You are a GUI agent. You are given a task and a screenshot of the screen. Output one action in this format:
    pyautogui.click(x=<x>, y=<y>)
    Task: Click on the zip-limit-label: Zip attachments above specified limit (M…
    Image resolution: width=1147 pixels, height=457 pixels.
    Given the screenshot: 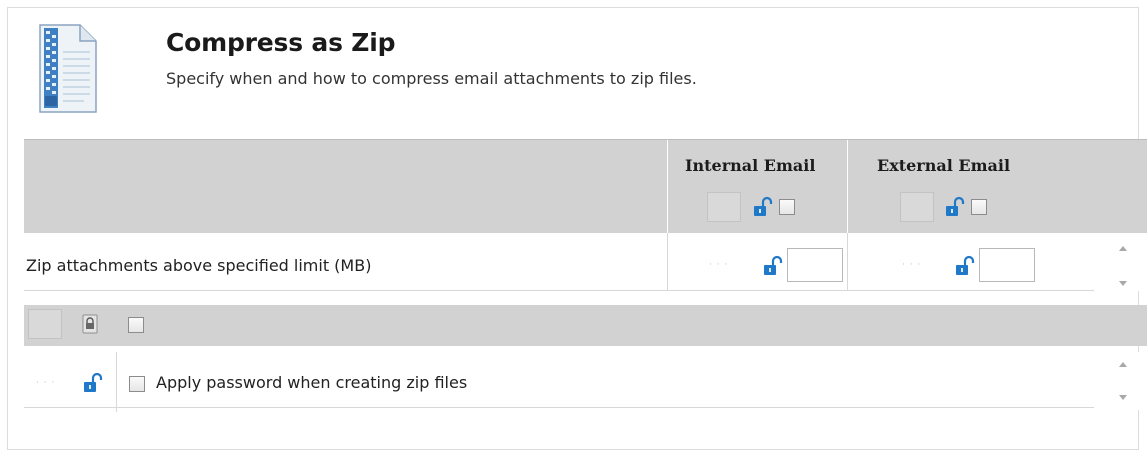 What is the action you would take?
    pyautogui.click(x=199, y=265)
    